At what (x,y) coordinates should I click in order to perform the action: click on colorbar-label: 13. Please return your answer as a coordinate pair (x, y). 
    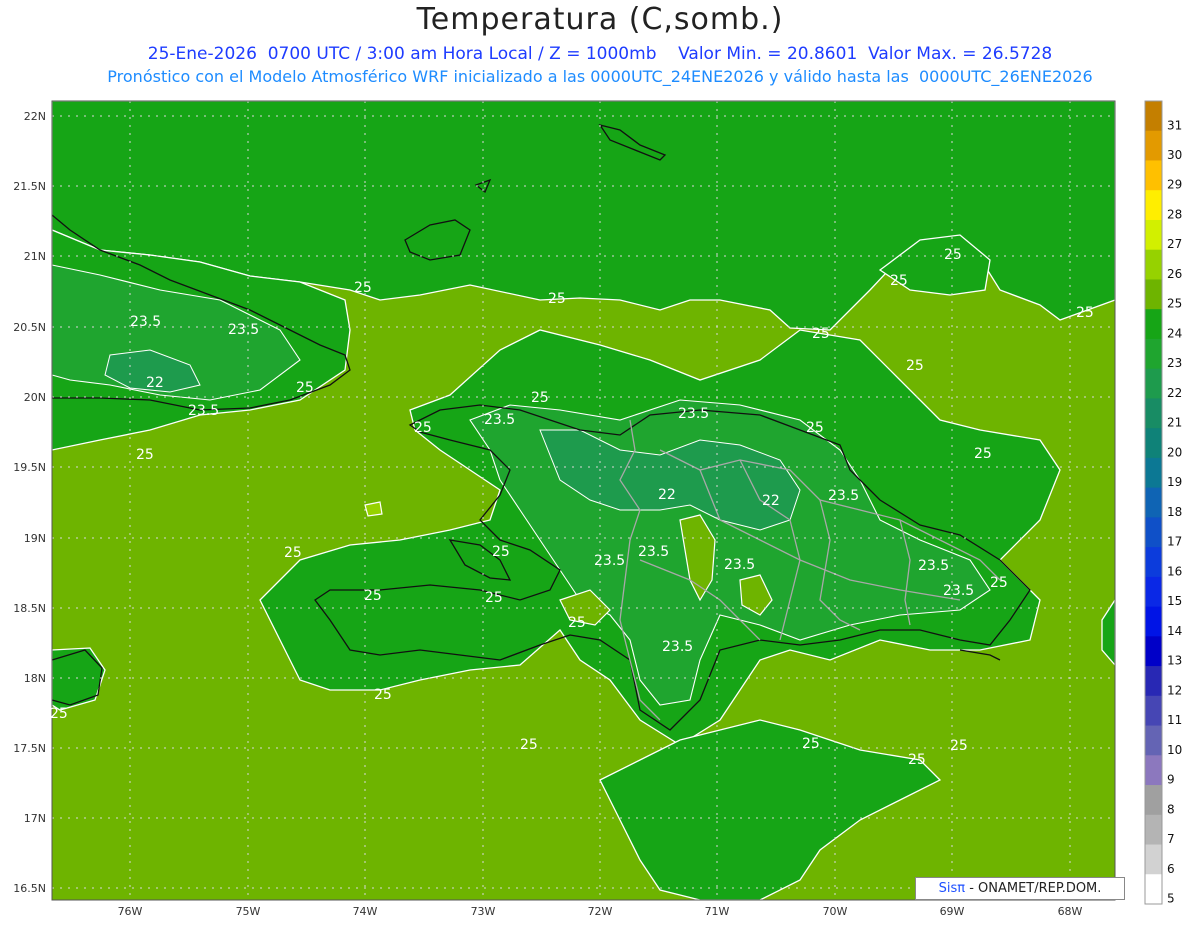
    Looking at the image, I should click on (1174, 661).